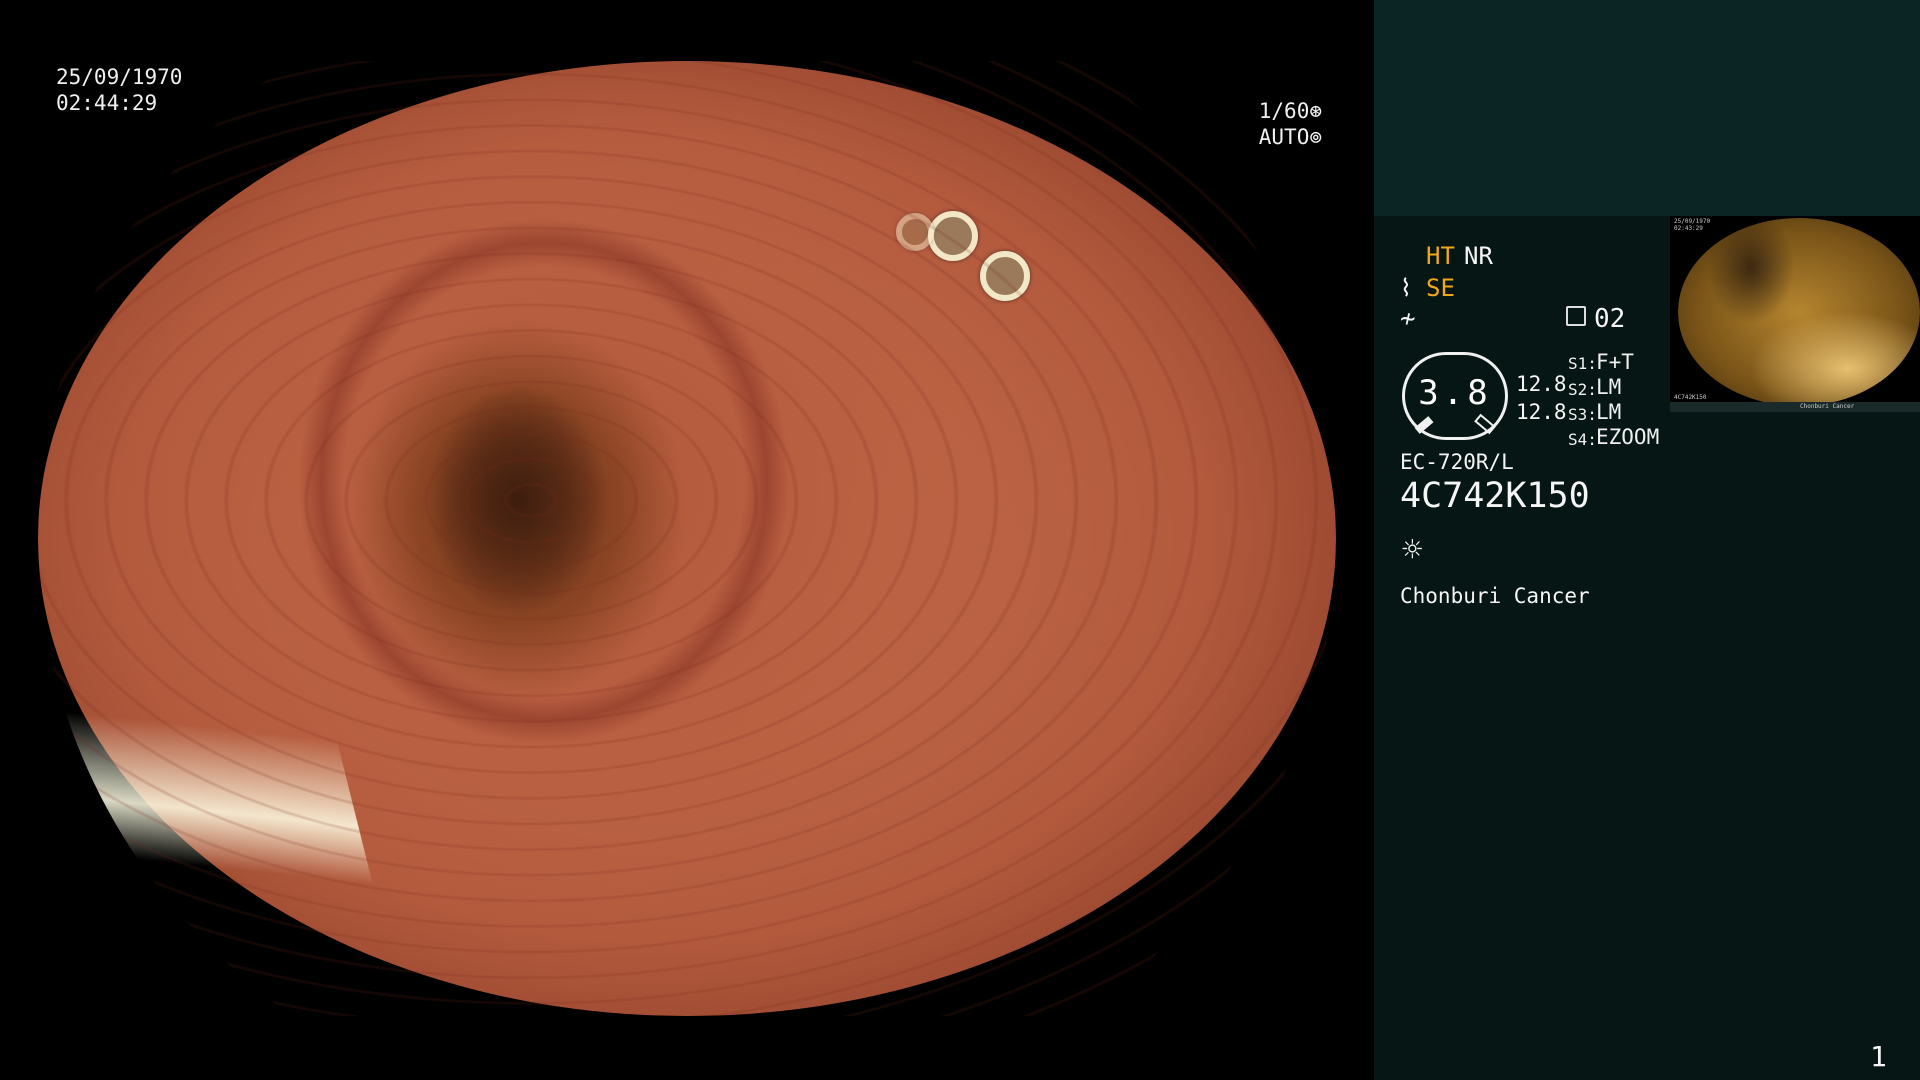  I want to click on thumbnail-serial: 4C742K150, so click(1690, 397).